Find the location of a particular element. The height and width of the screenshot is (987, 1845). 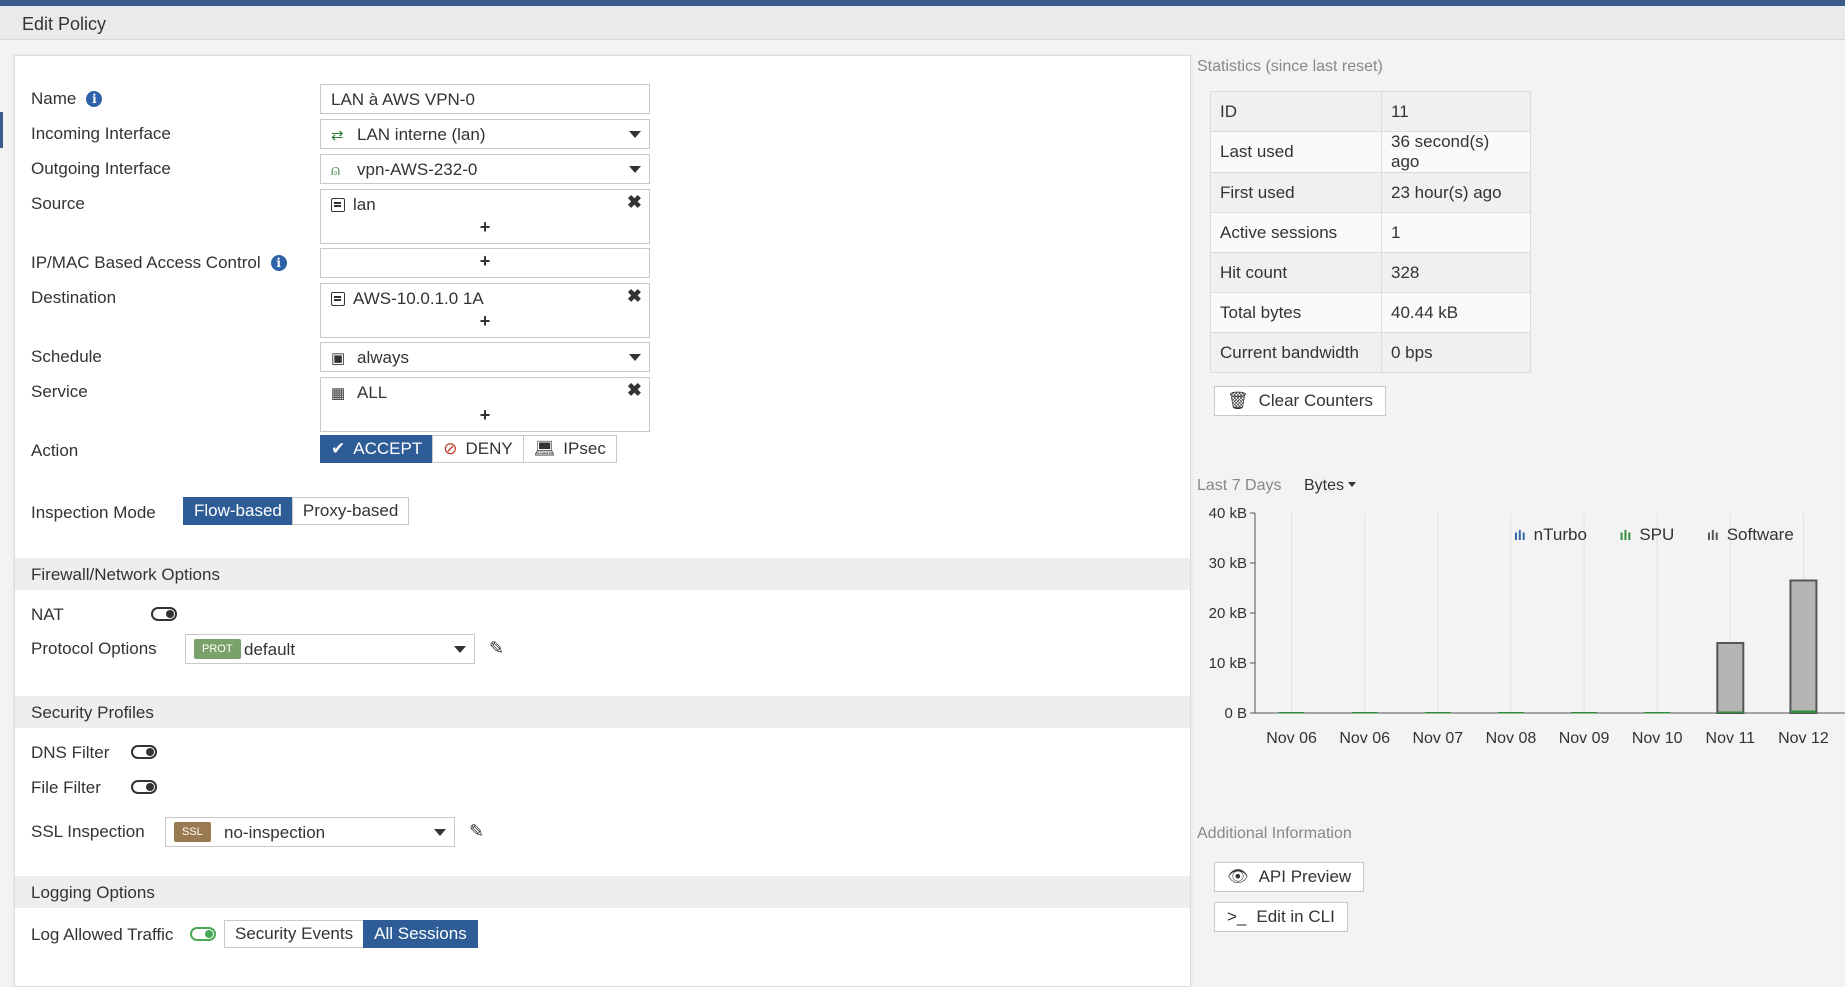

remove-service-icon: ✖ is located at coordinates (634, 390).